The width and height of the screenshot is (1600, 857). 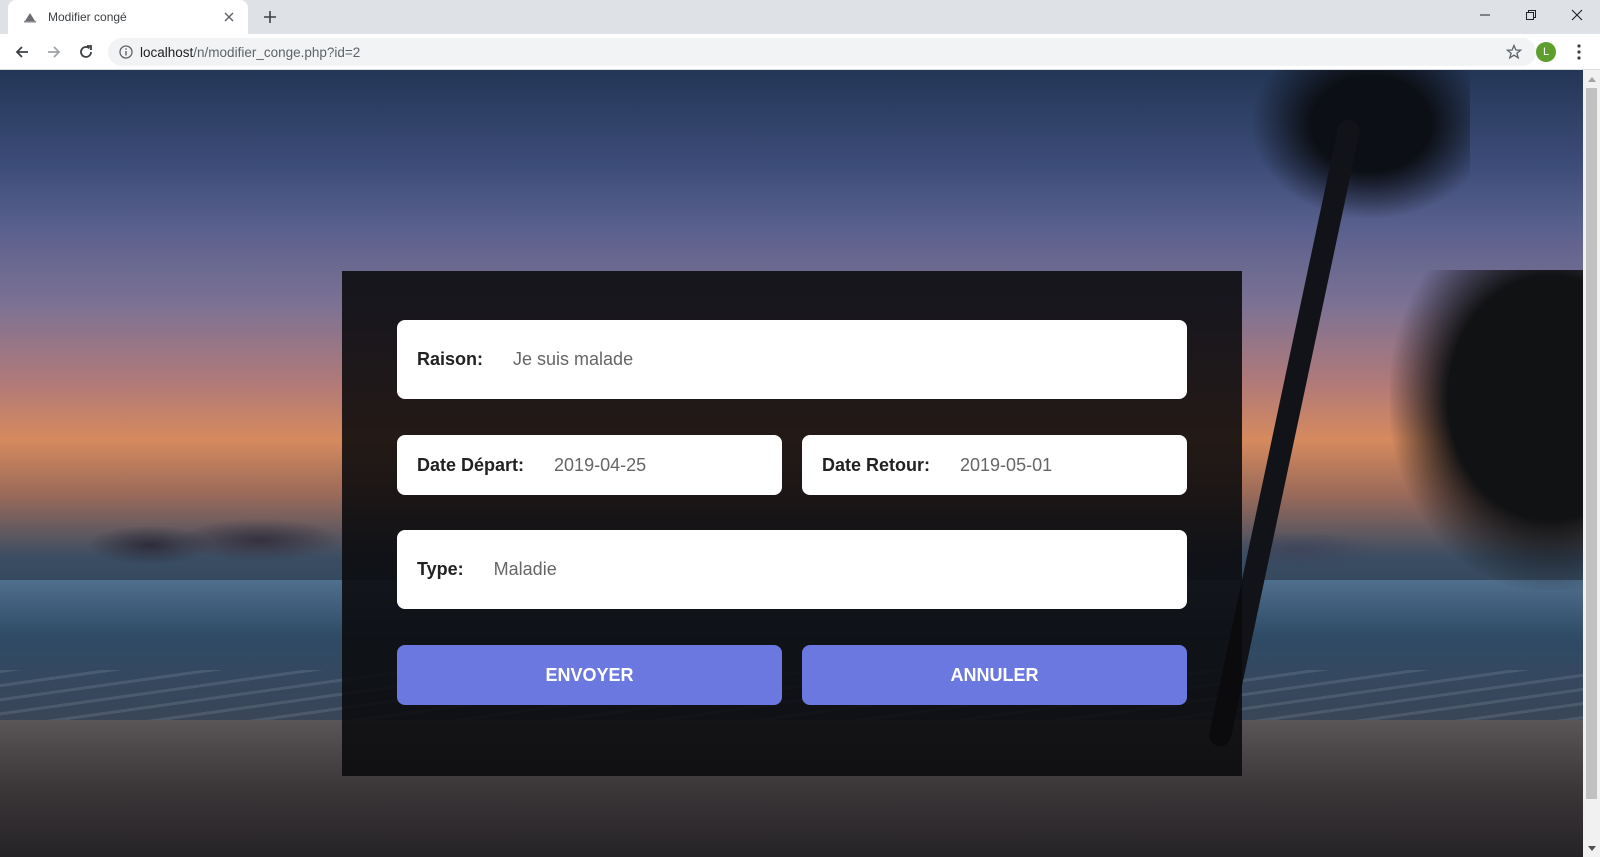 What do you see at coordinates (1486, 430) in the screenshot?
I see `thatched-hut` at bounding box center [1486, 430].